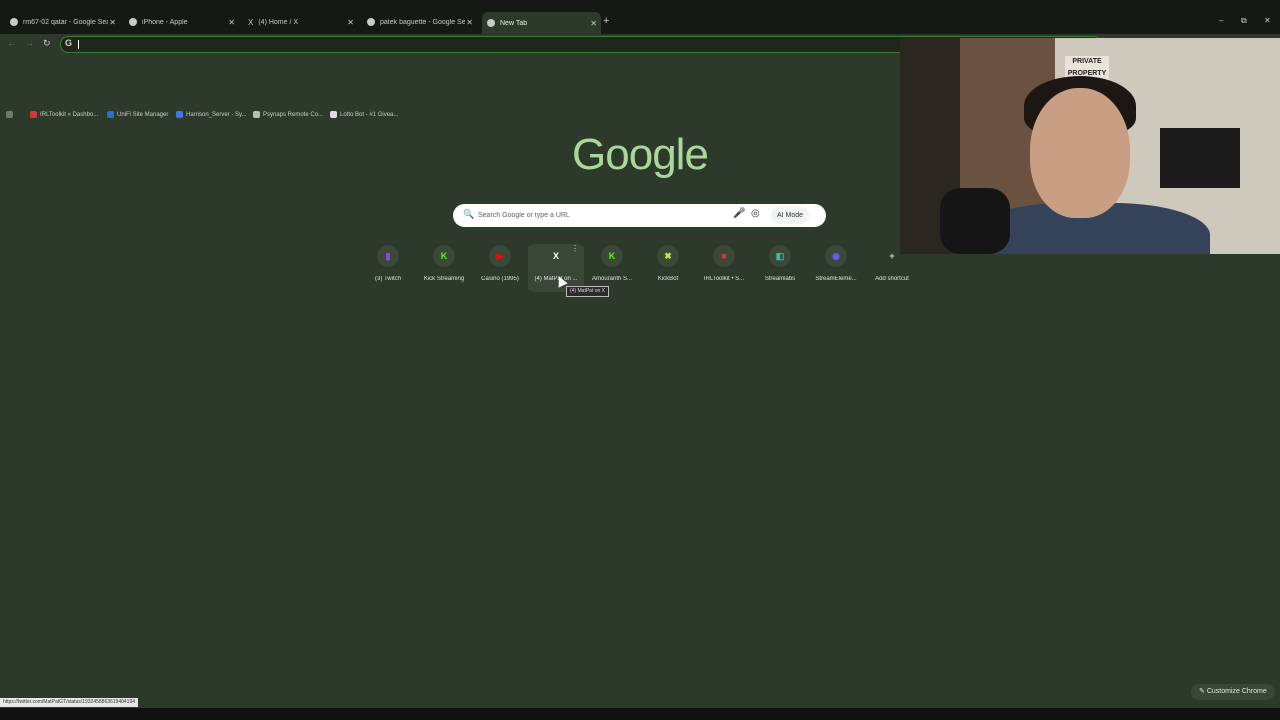  I want to click on tab-title: patek baguette - Google Search, so click(422, 22).